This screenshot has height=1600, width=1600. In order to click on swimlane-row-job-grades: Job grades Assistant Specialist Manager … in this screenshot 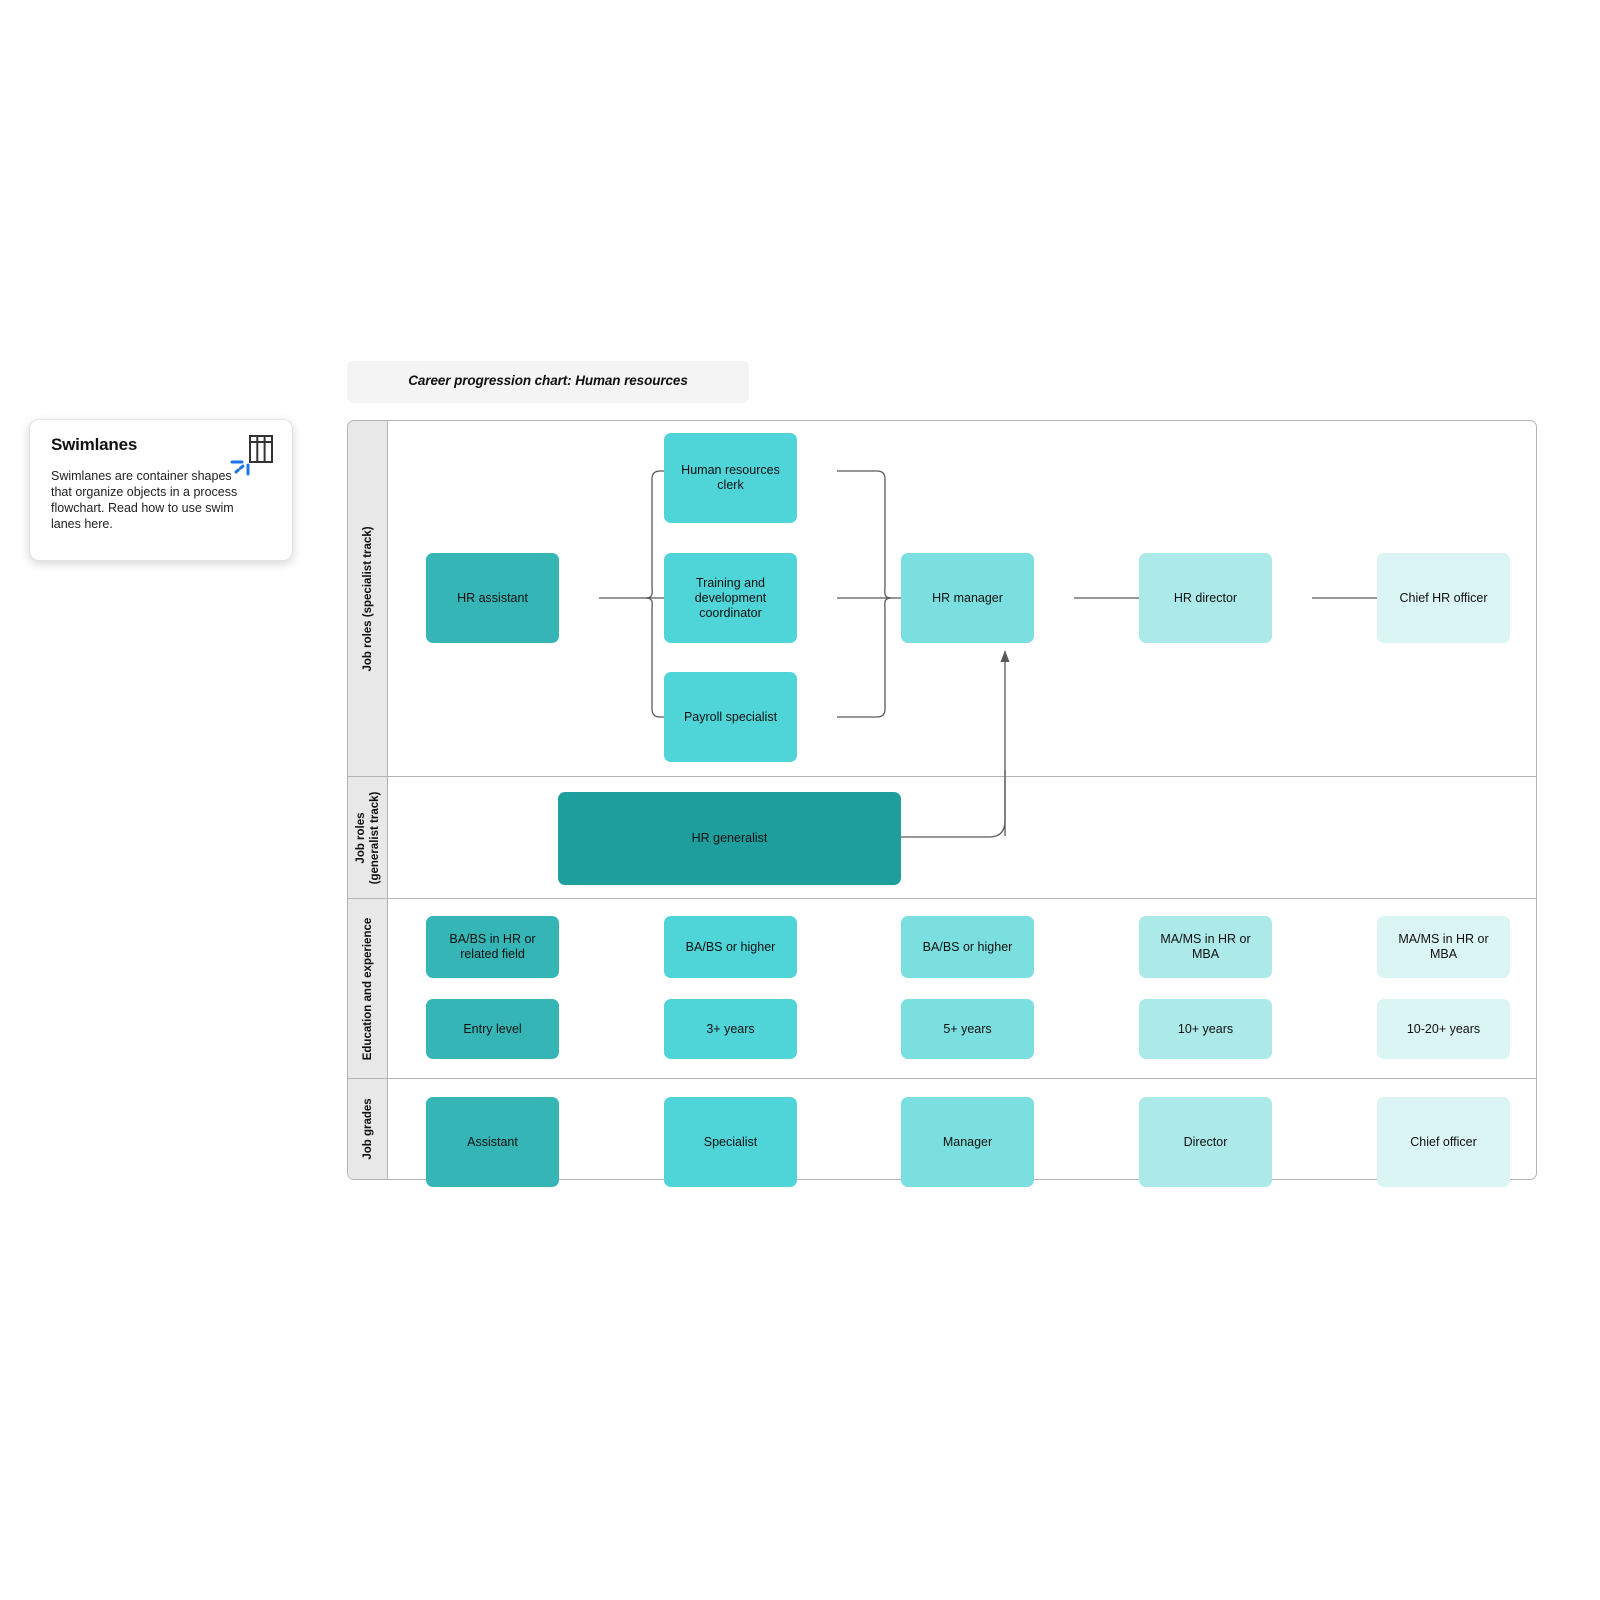, I will do `click(942, 1132)`.